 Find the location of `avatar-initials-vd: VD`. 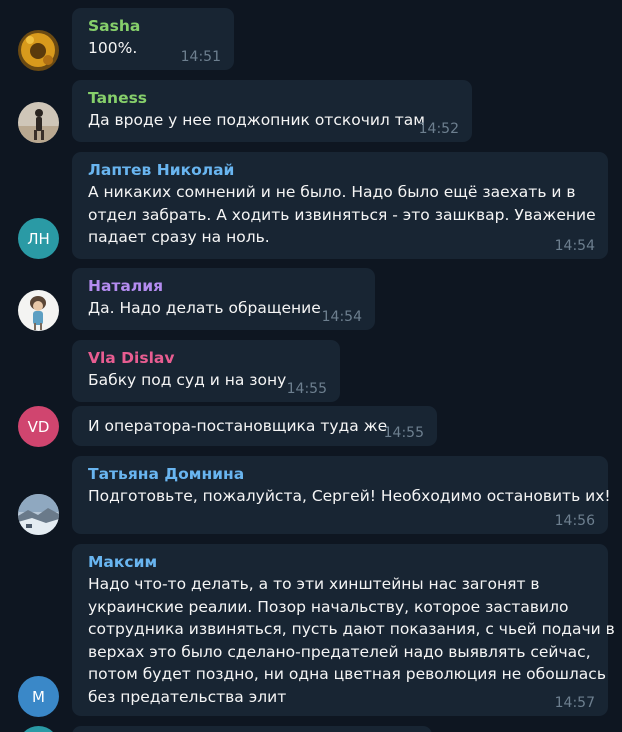

avatar-initials-vd: VD is located at coordinates (38, 426).